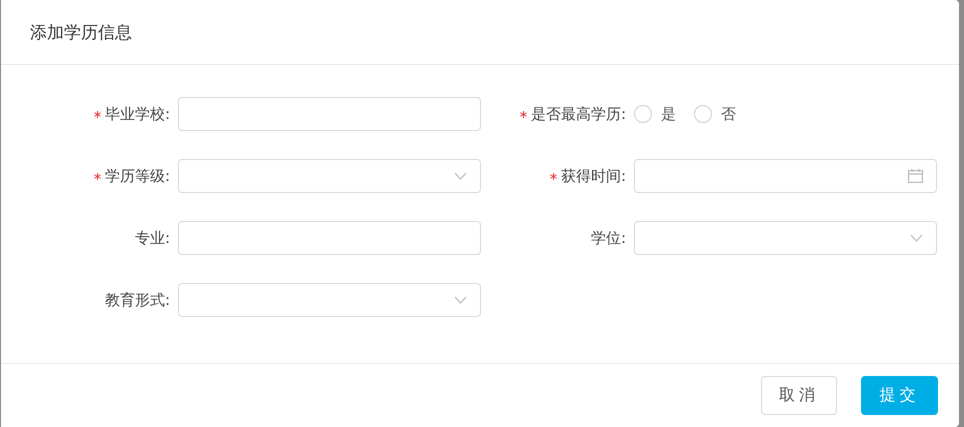 The width and height of the screenshot is (964, 427). What do you see at coordinates (668, 114) in the screenshot?
I see `radio-label: 是` at bounding box center [668, 114].